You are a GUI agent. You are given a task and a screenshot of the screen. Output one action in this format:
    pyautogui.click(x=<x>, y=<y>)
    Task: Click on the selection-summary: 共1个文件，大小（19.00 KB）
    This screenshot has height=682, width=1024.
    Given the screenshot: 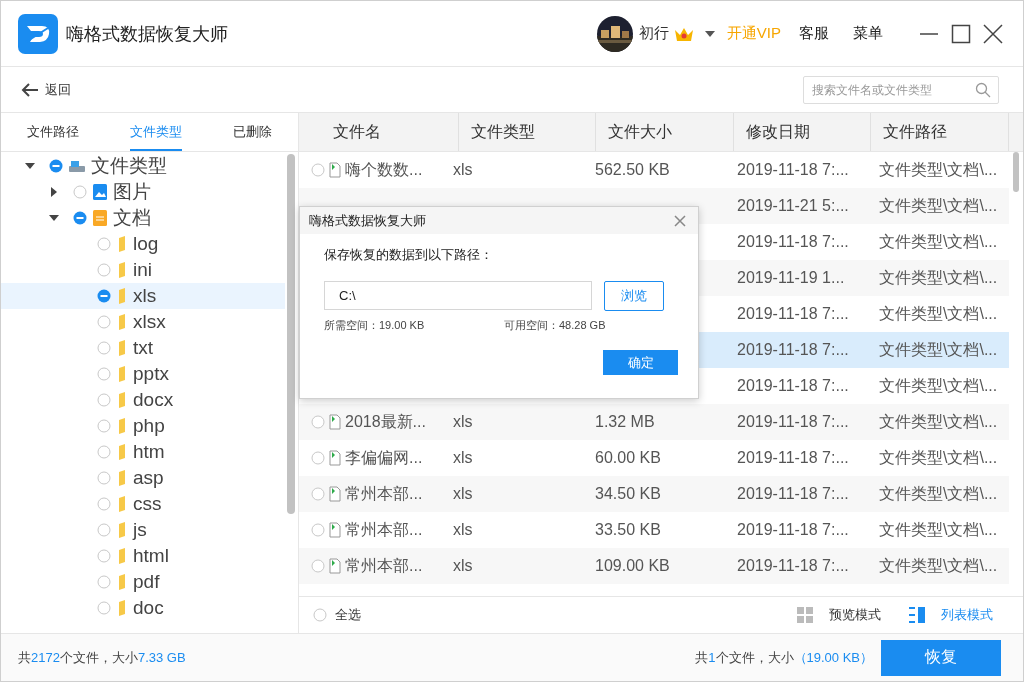 What is the action you would take?
    pyautogui.click(x=784, y=657)
    